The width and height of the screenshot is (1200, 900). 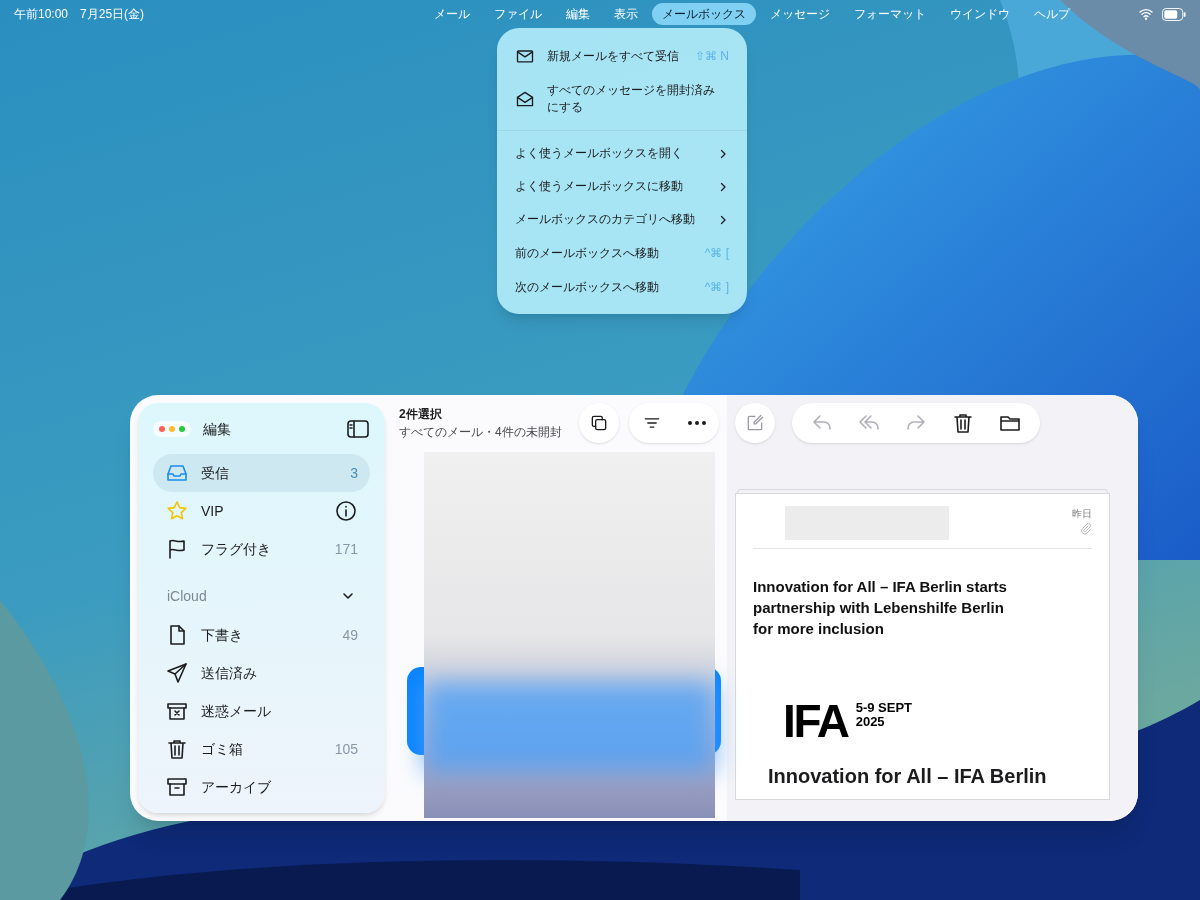 I want to click on menu-item: よく使うメールボックスに移動, so click(x=622, y=186).